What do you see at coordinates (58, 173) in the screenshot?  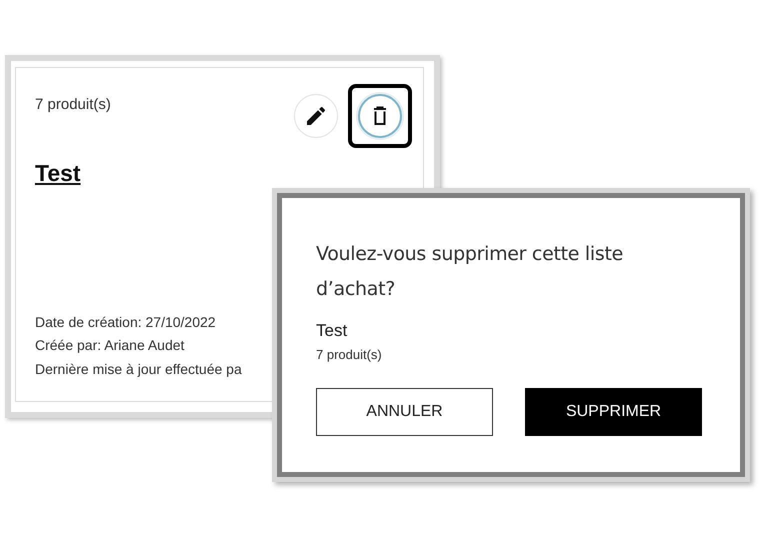 I see `list-title-link: Test` at bounding box center [58, 173].